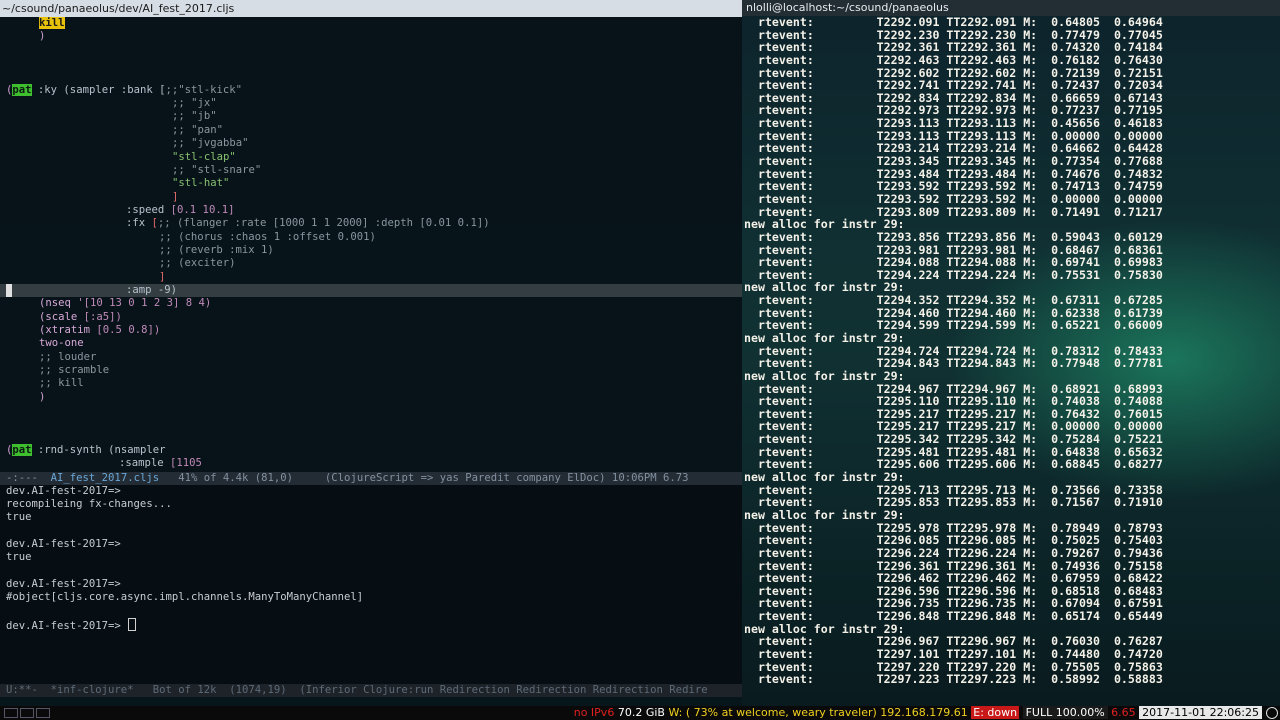  What do you see at coordinates (180, 210) in the screenshot?
I see `code-line-speed: :speed [0.1 10.1]` at bounding box center [180, 210].